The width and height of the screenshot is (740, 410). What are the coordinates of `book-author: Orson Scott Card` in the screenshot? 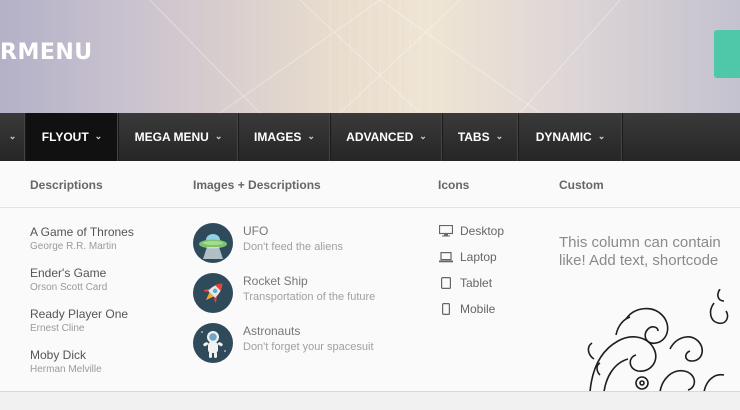 It's located at (69, 287).